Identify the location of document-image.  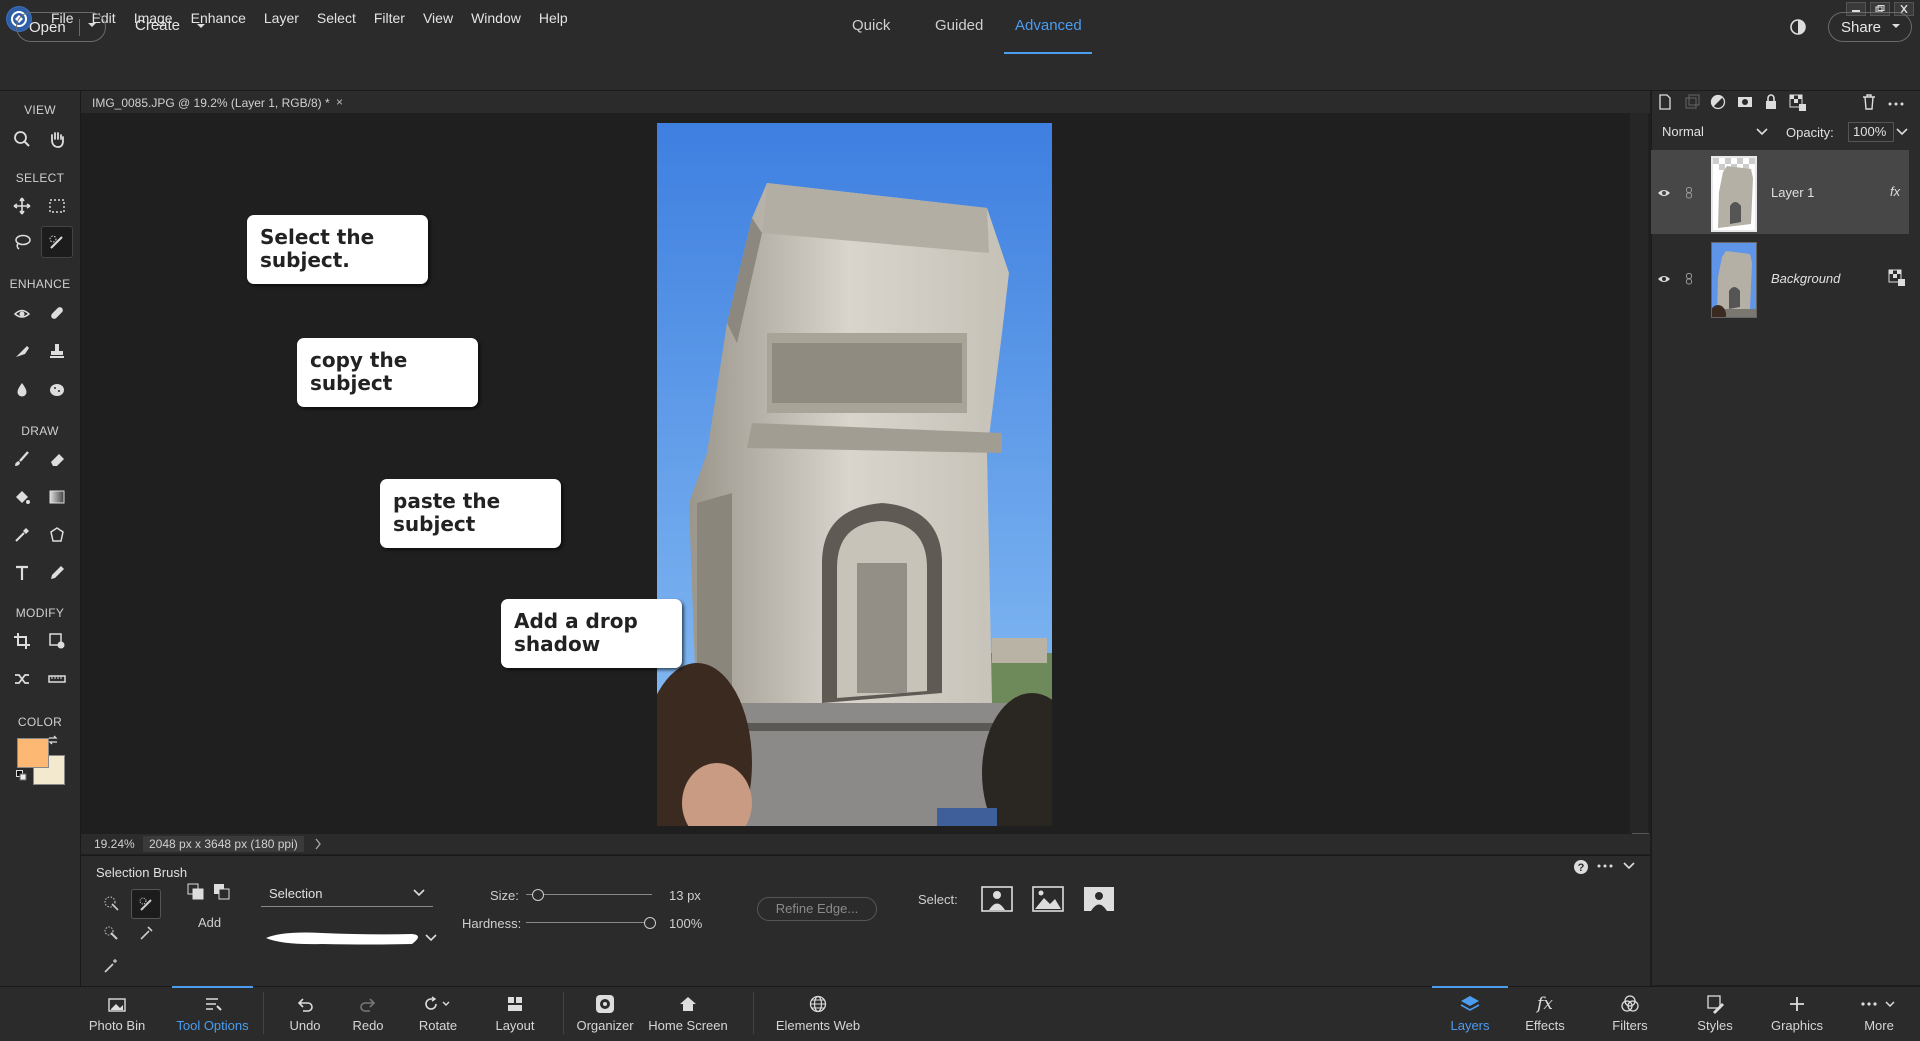
(854, 474).